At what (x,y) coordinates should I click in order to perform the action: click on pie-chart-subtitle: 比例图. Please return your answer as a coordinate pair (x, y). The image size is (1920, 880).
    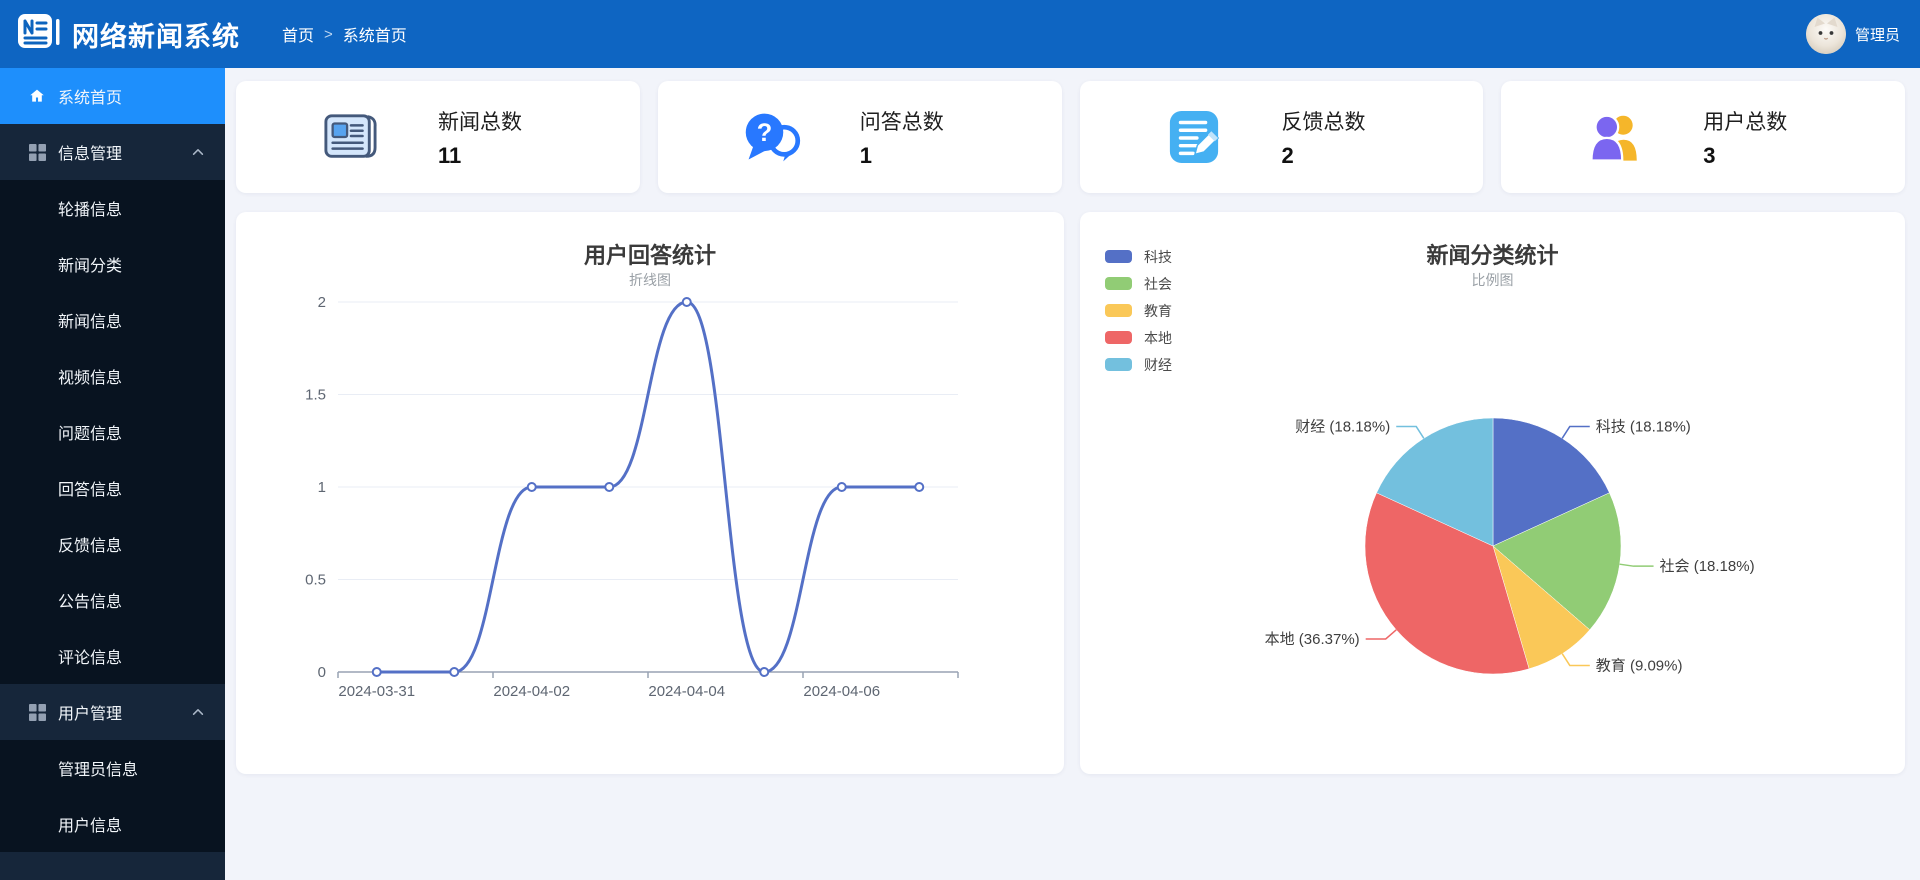
    Looking at the image, I should click on (1492, 280).